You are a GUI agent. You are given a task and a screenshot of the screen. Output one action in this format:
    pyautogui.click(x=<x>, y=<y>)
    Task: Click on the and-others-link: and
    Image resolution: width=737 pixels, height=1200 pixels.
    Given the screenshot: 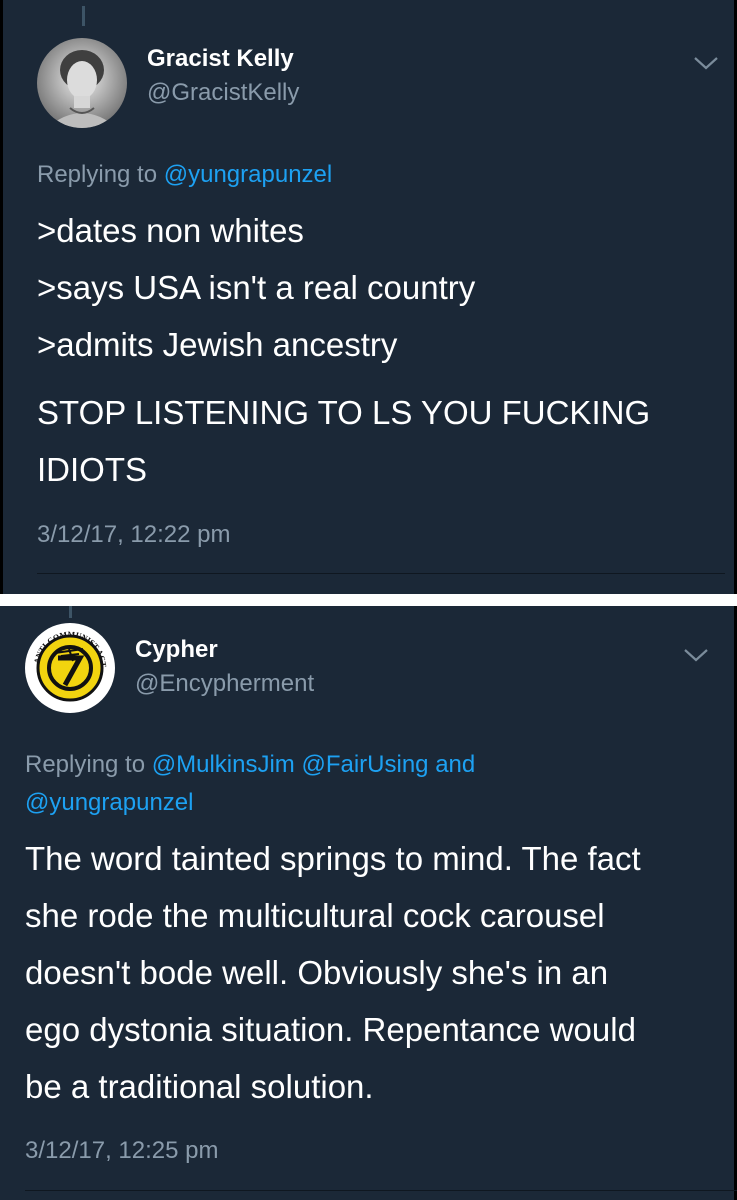 What is the action you would take?
    pyautogui.click(x=452, y=764)
    